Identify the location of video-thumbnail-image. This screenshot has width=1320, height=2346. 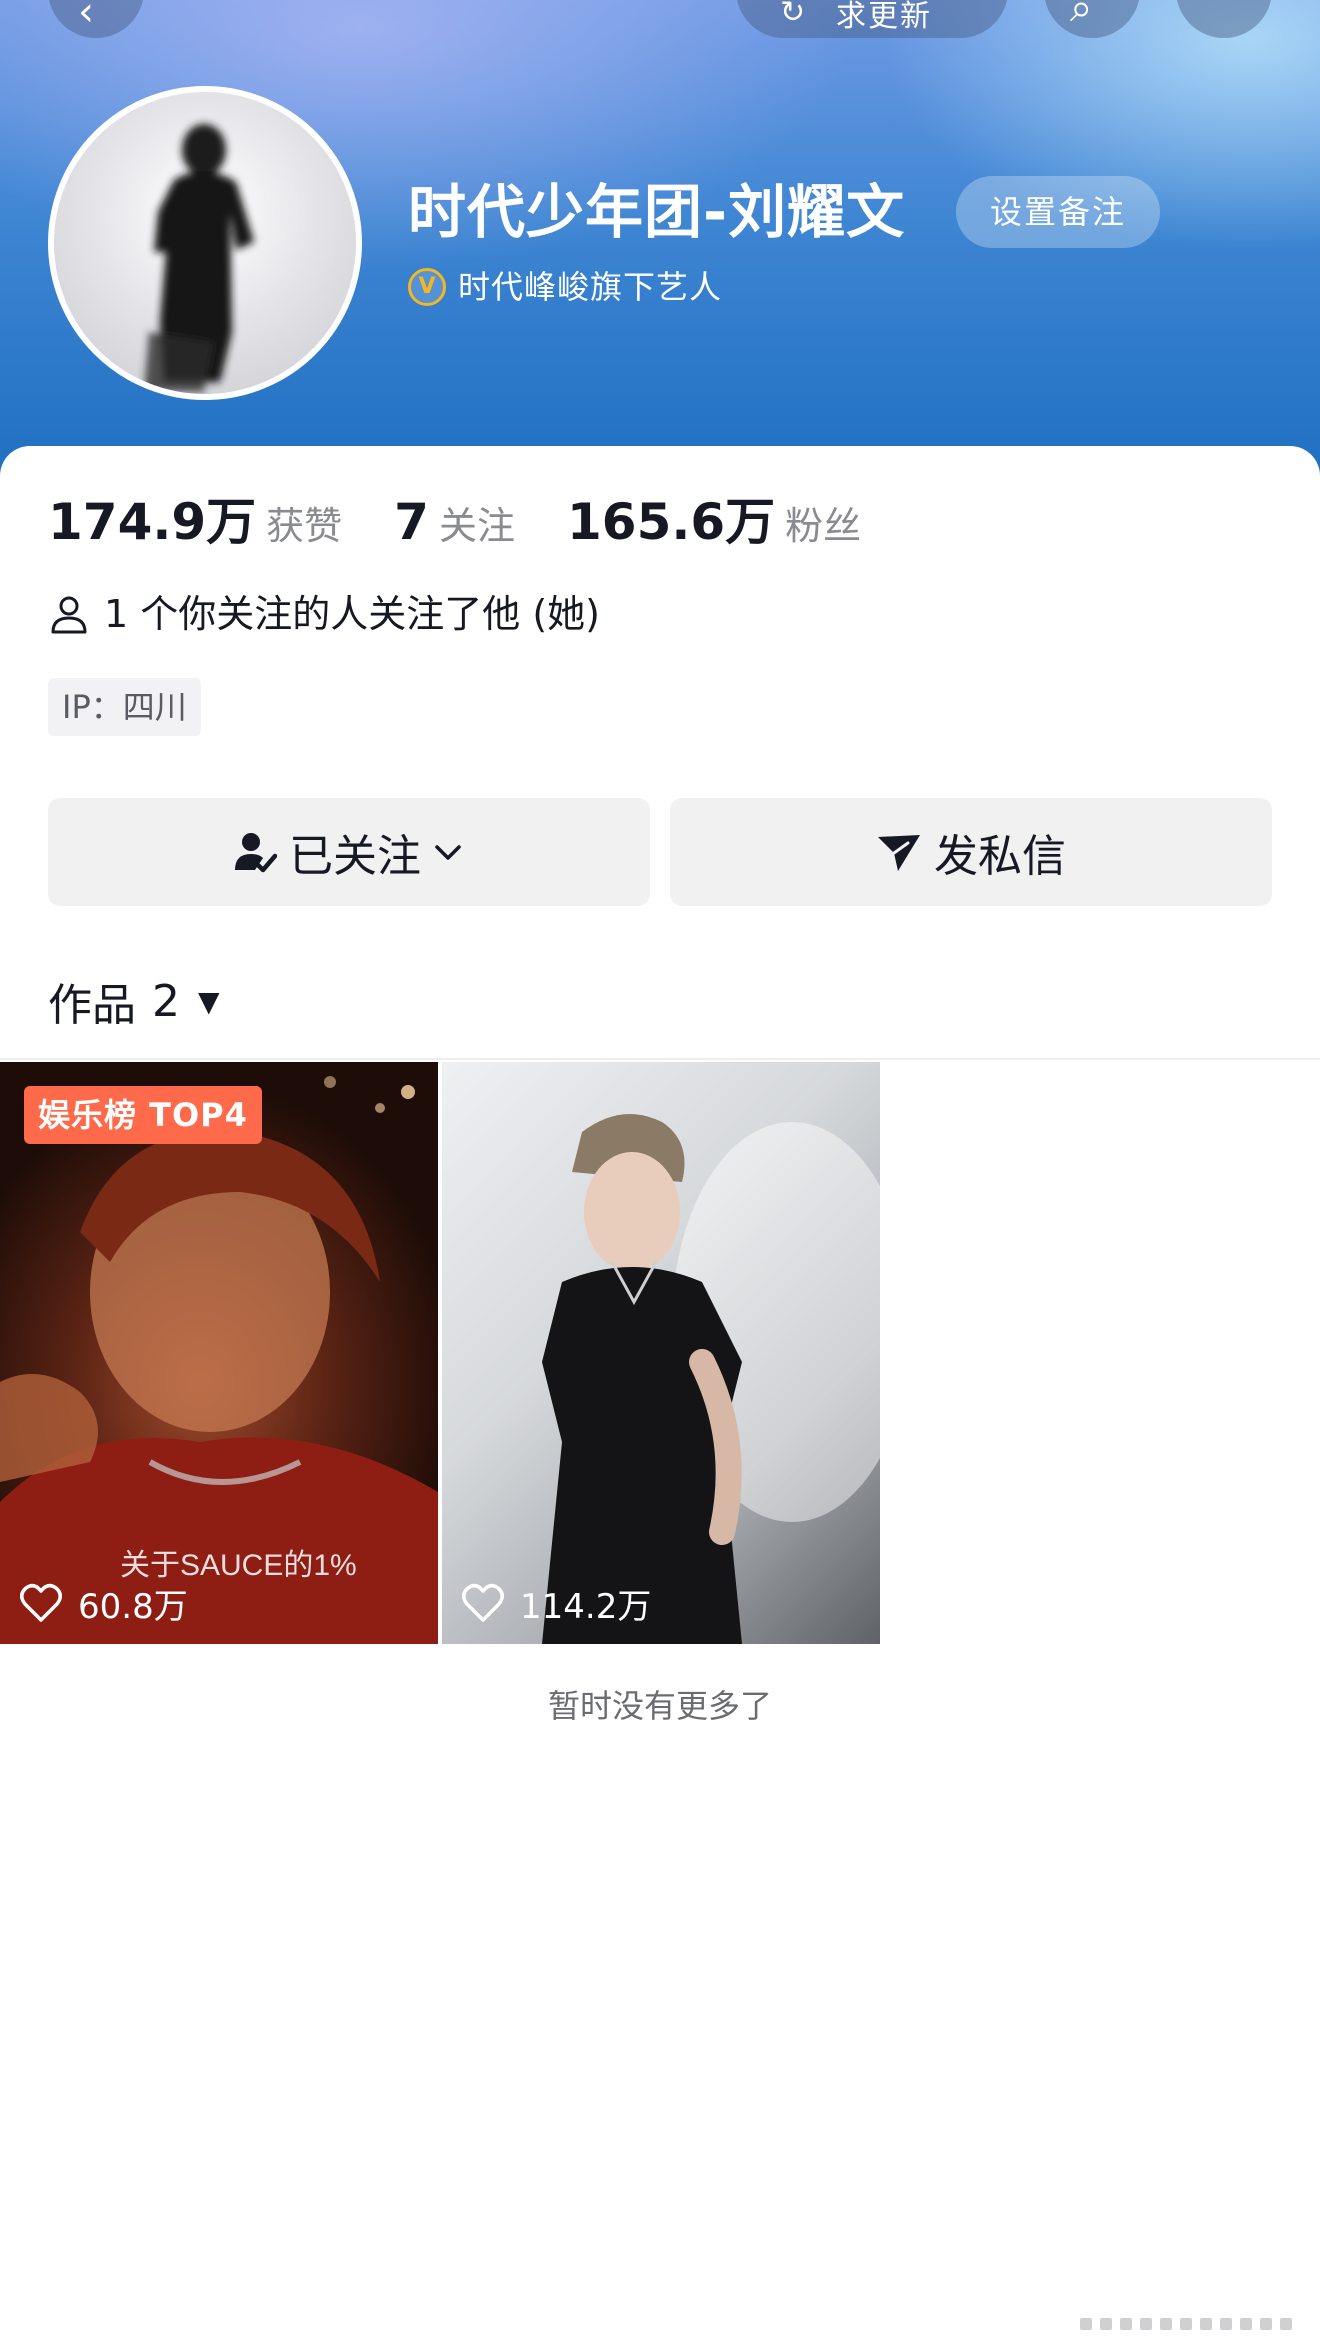
(711, 1379).